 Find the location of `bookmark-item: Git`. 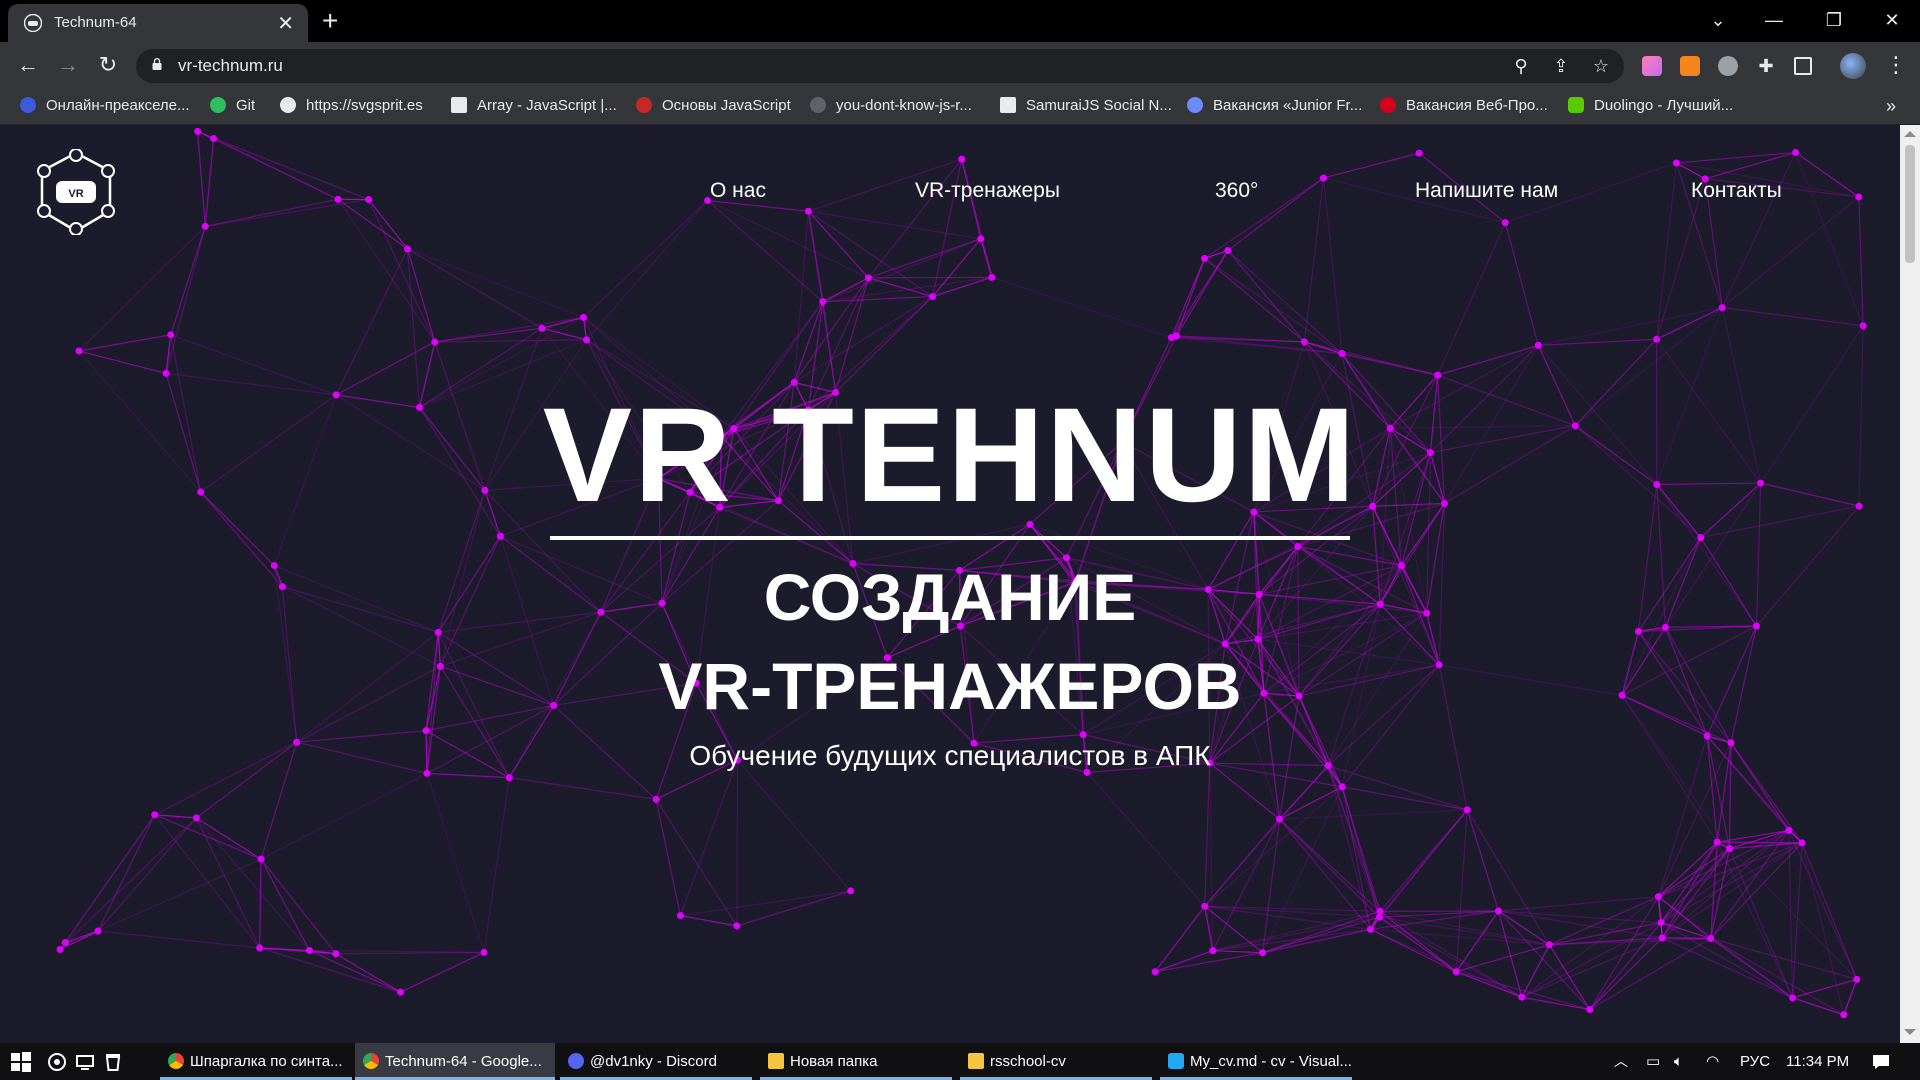

bookmark-item: Git is located at coordinates (232, 106).